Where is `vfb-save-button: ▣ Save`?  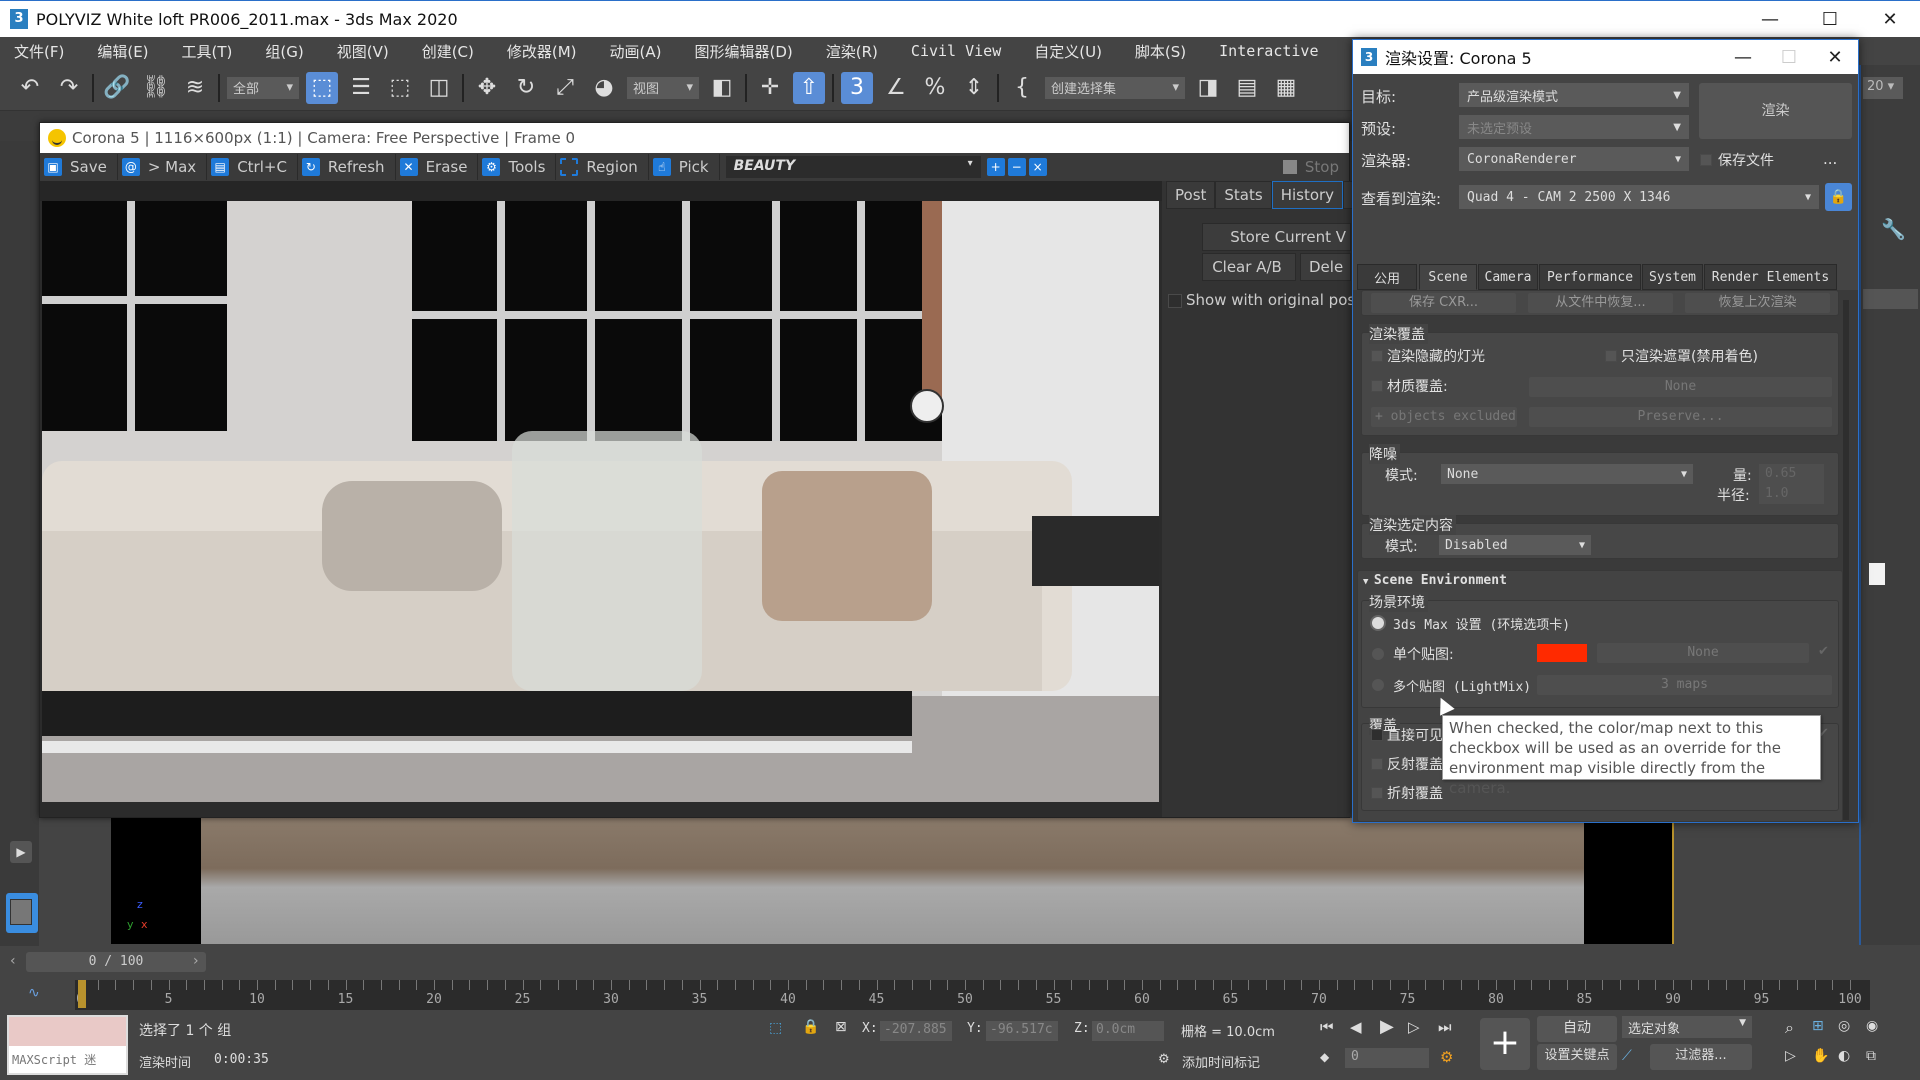
vfb-save-button: ▣ Save is located at coordinates (79, 167).